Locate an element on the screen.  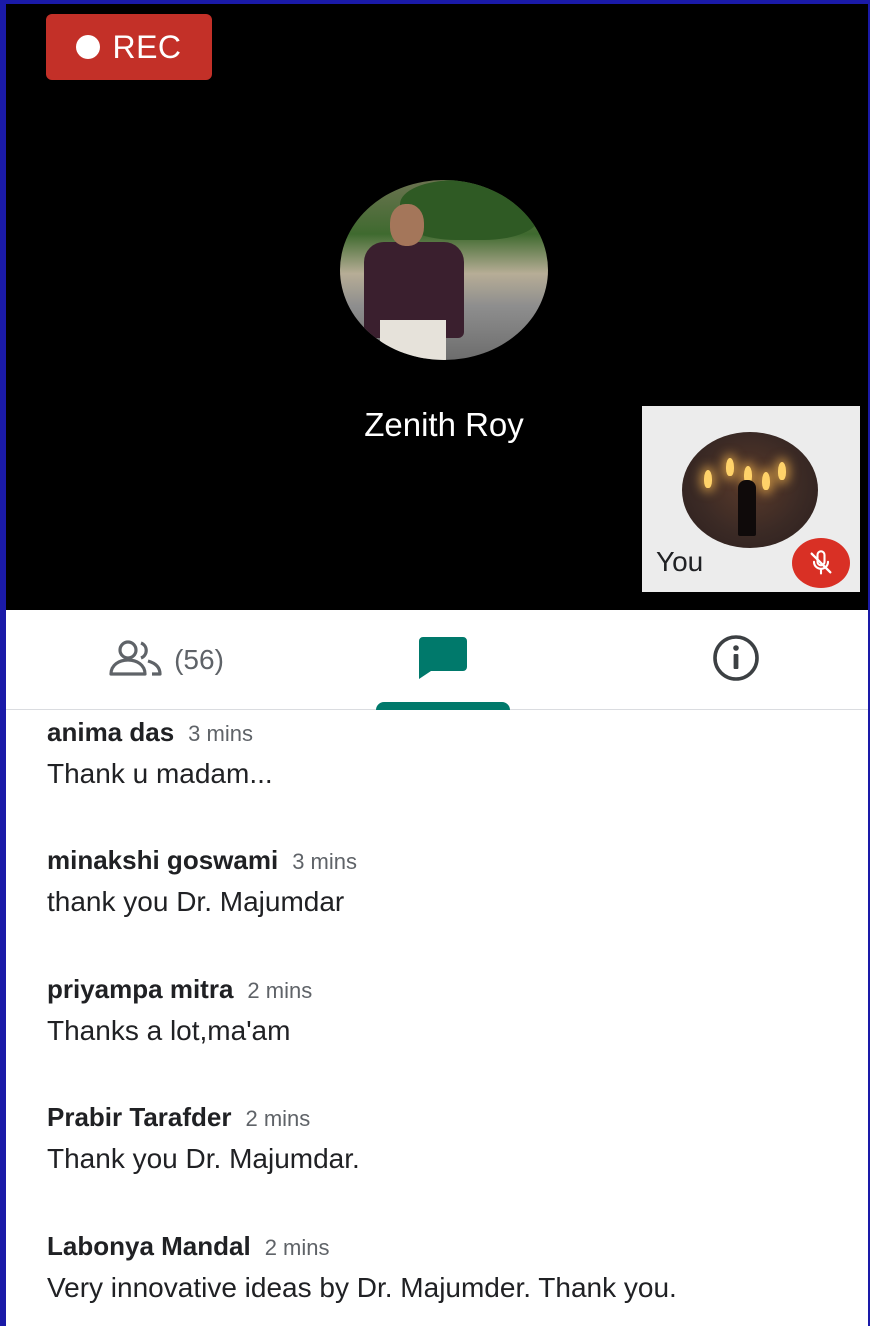
self-name-label: You is located at coordinates (680, 561).